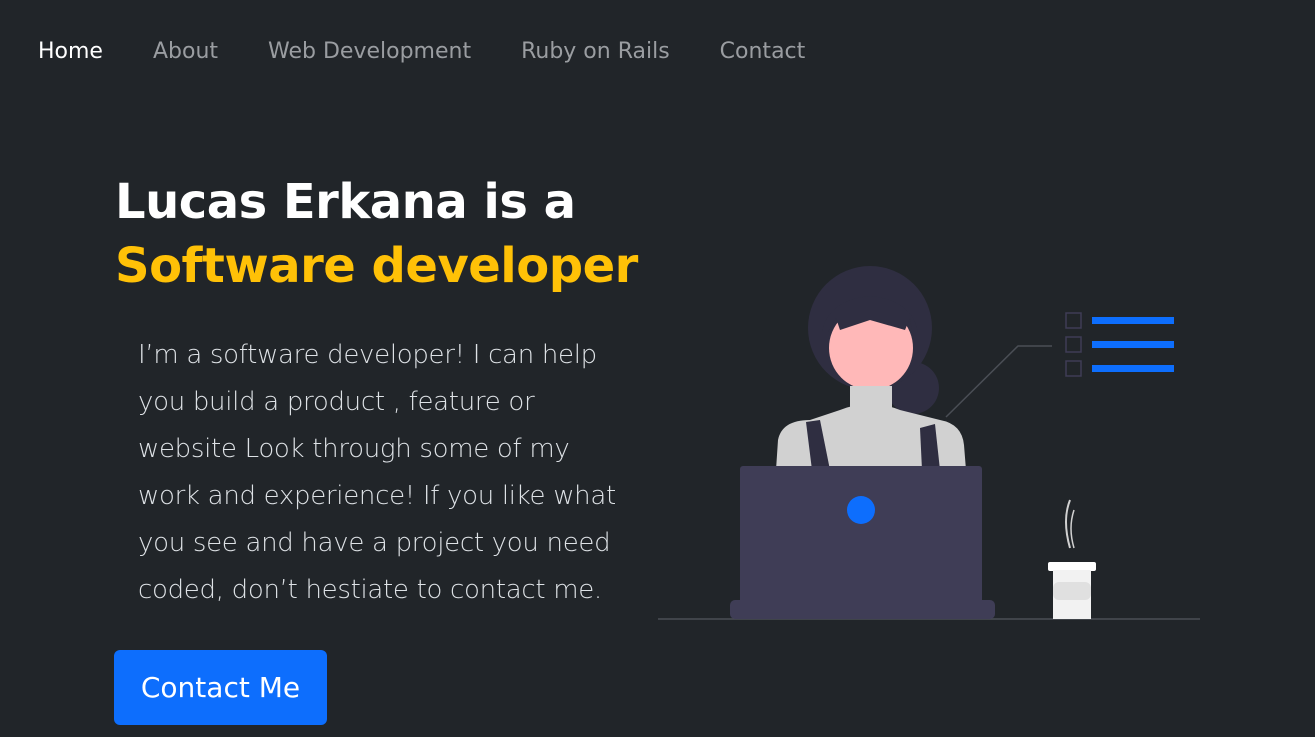 Image resolution: width=1315 pixels, height=737 pixels. I want to click on cup-sleeve, so click(1072, 591).